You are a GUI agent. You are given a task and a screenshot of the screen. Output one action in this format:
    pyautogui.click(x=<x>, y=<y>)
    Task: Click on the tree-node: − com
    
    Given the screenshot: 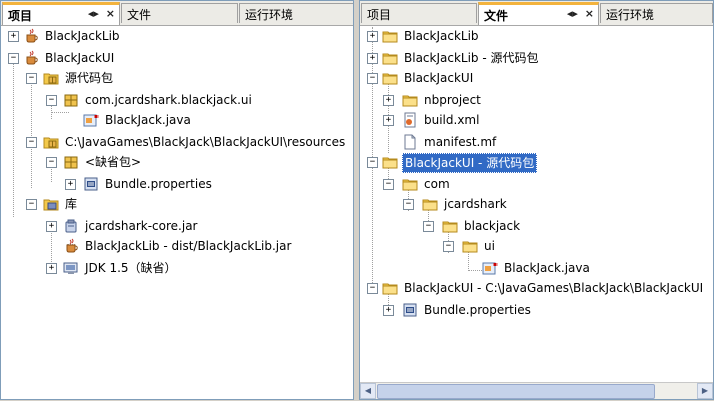 What is the action you would take?
    pyautogui.click(x=536, y=184)
    